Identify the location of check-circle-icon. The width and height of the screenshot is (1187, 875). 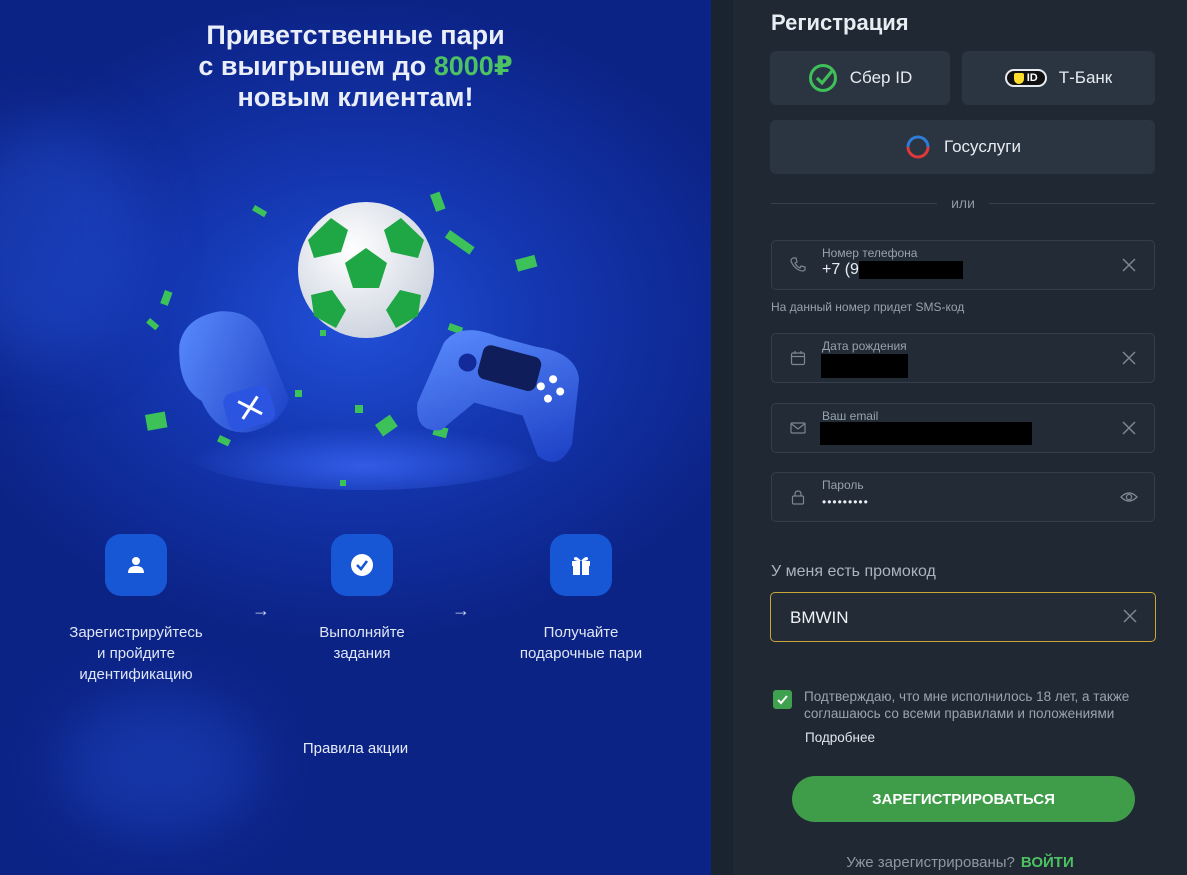
(362, 565).